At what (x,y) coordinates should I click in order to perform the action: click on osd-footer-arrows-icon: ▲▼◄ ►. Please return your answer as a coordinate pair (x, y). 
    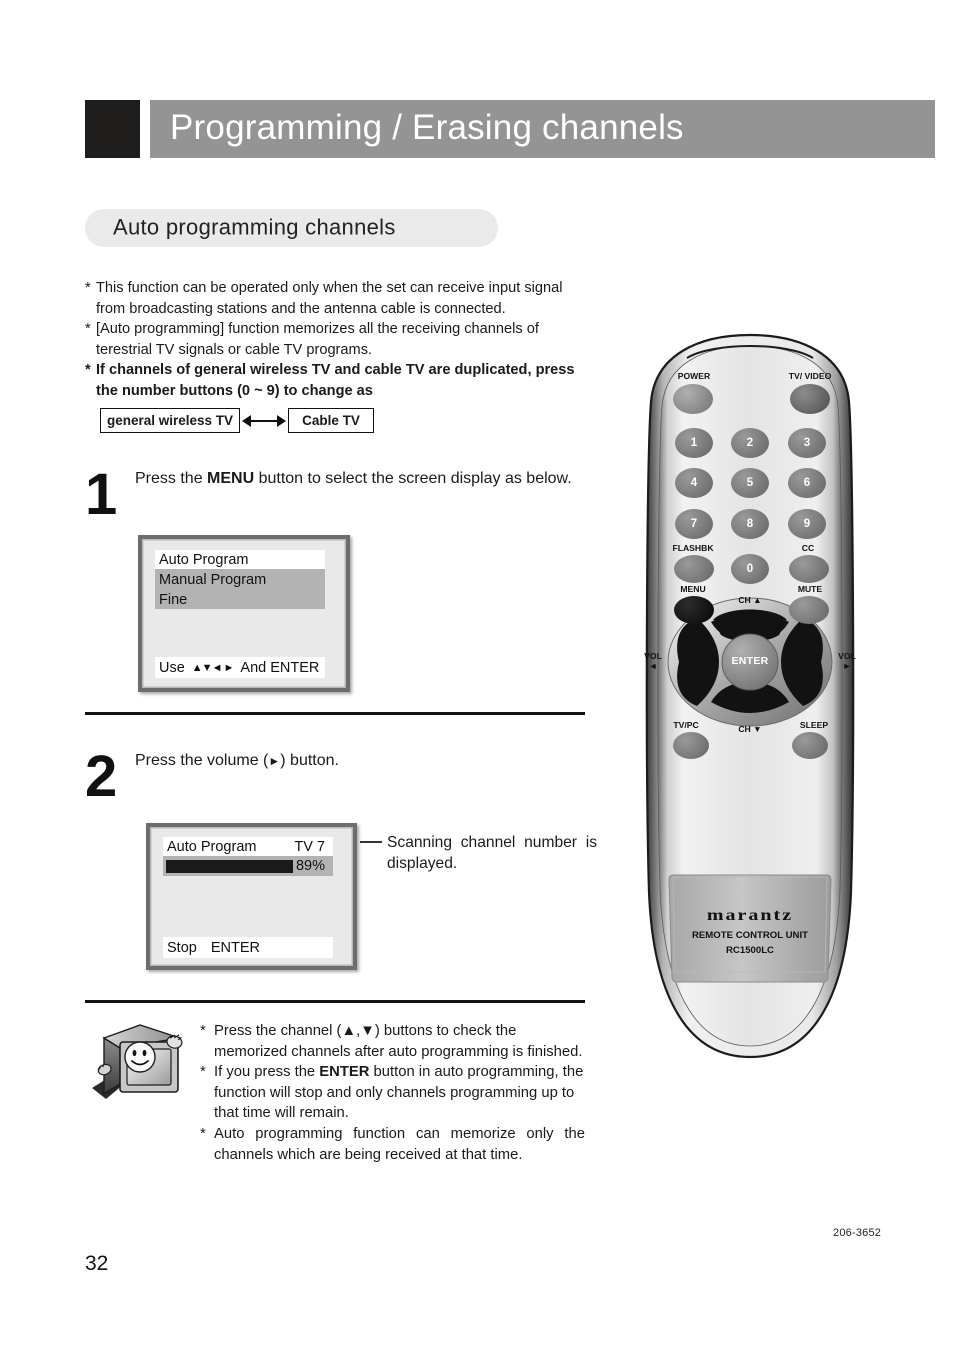
    Looking at the image, I should click on (213, 667).